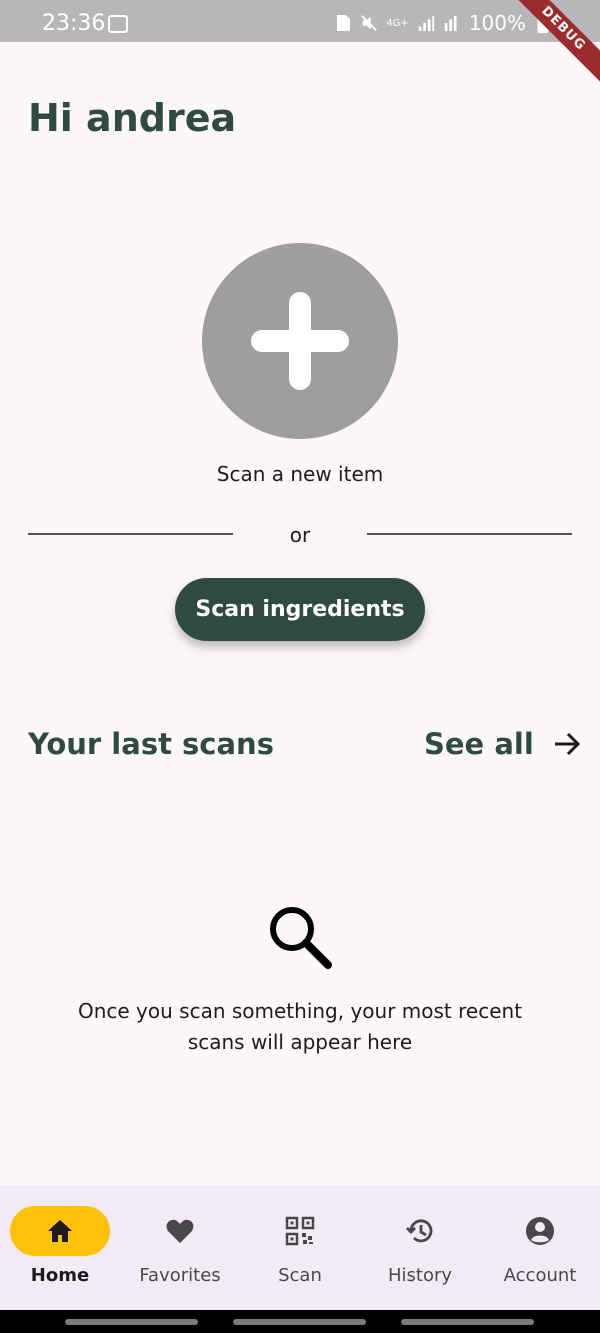 Image resolution: width=600 pixels, height=1333 pixels. I want to click on heart-icon, so click(180, 1231).